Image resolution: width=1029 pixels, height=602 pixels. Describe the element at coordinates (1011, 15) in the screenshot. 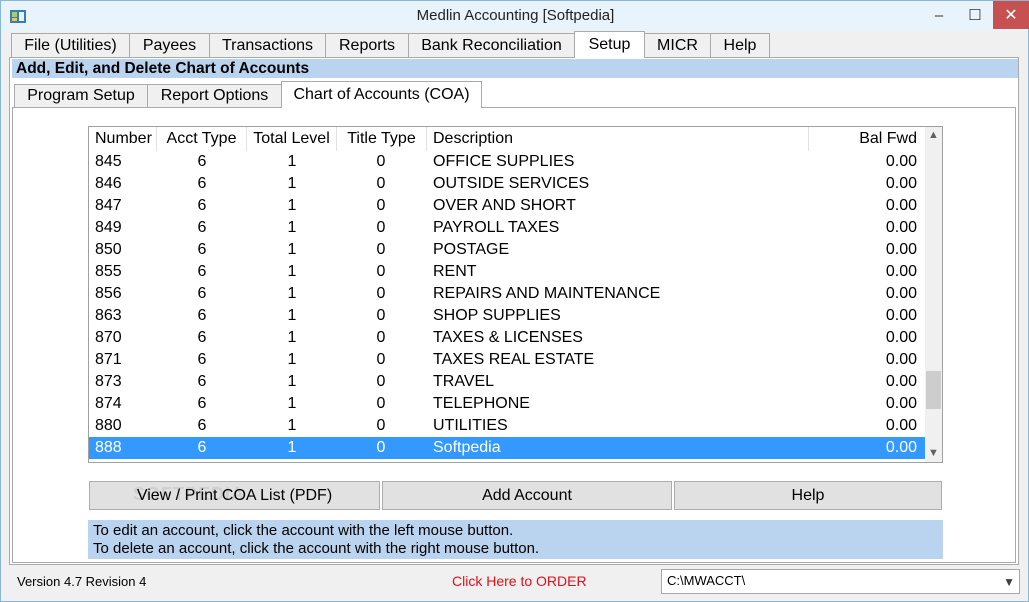

I see `close-button: ✕` at that location.